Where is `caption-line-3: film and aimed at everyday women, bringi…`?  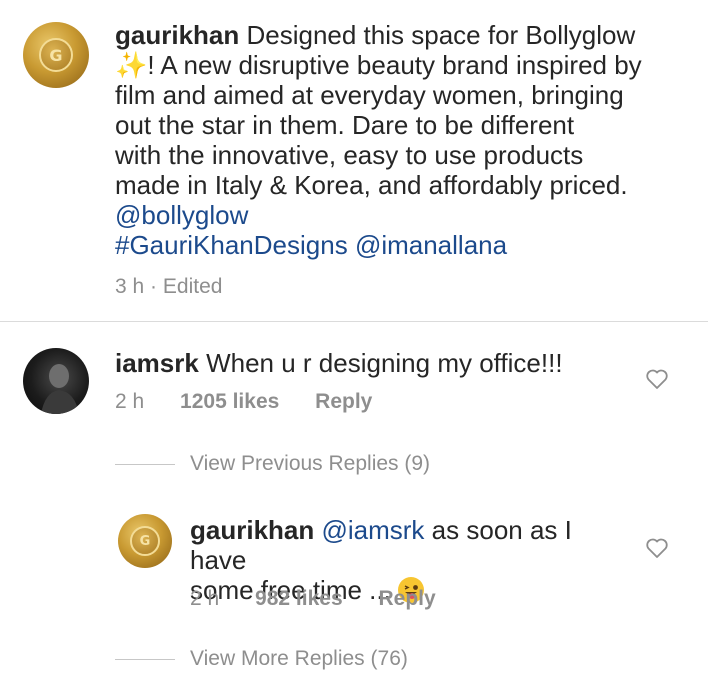
caption-line-3: film and aimed at everyday women, bringi… is located at coordinates (369, 95).